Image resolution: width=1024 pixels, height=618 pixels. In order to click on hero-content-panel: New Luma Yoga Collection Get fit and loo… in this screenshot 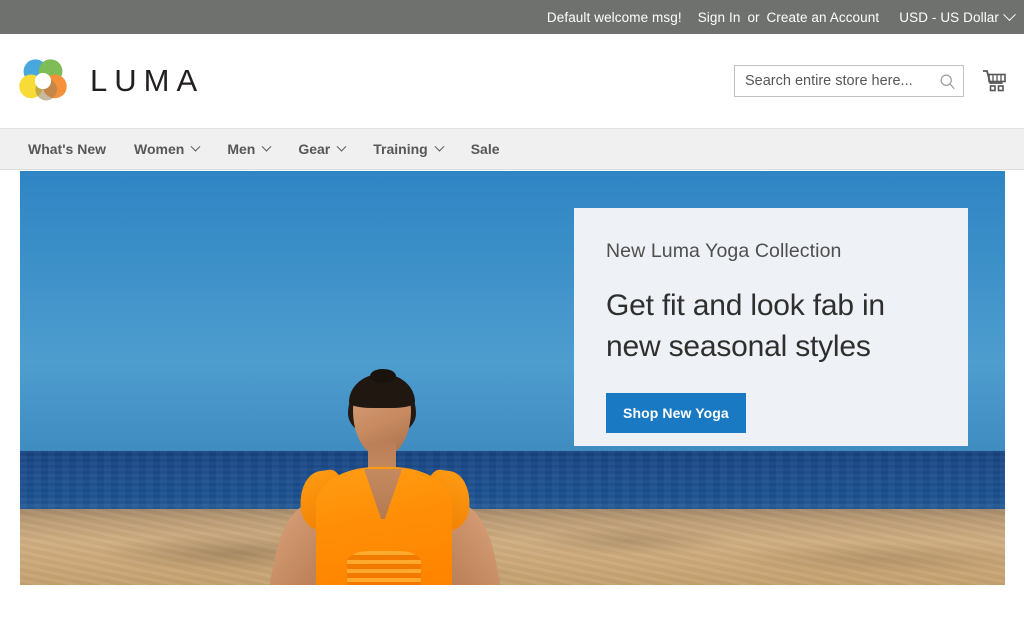, I will do `click(771, 327)`.